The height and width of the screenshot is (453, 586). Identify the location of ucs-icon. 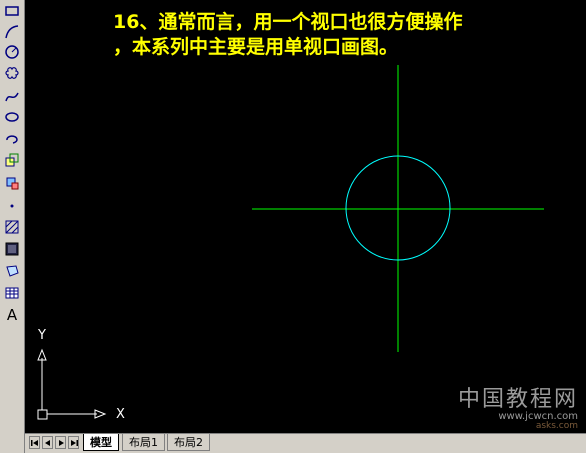
(72, 384).